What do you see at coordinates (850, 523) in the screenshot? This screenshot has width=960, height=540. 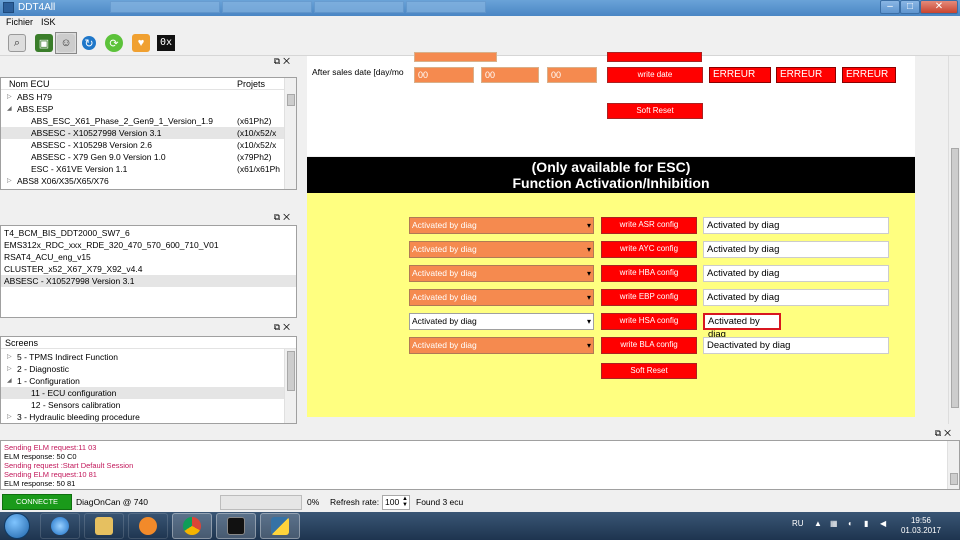 I see `tray-icon: ◐` at bounding box center [850, 523].